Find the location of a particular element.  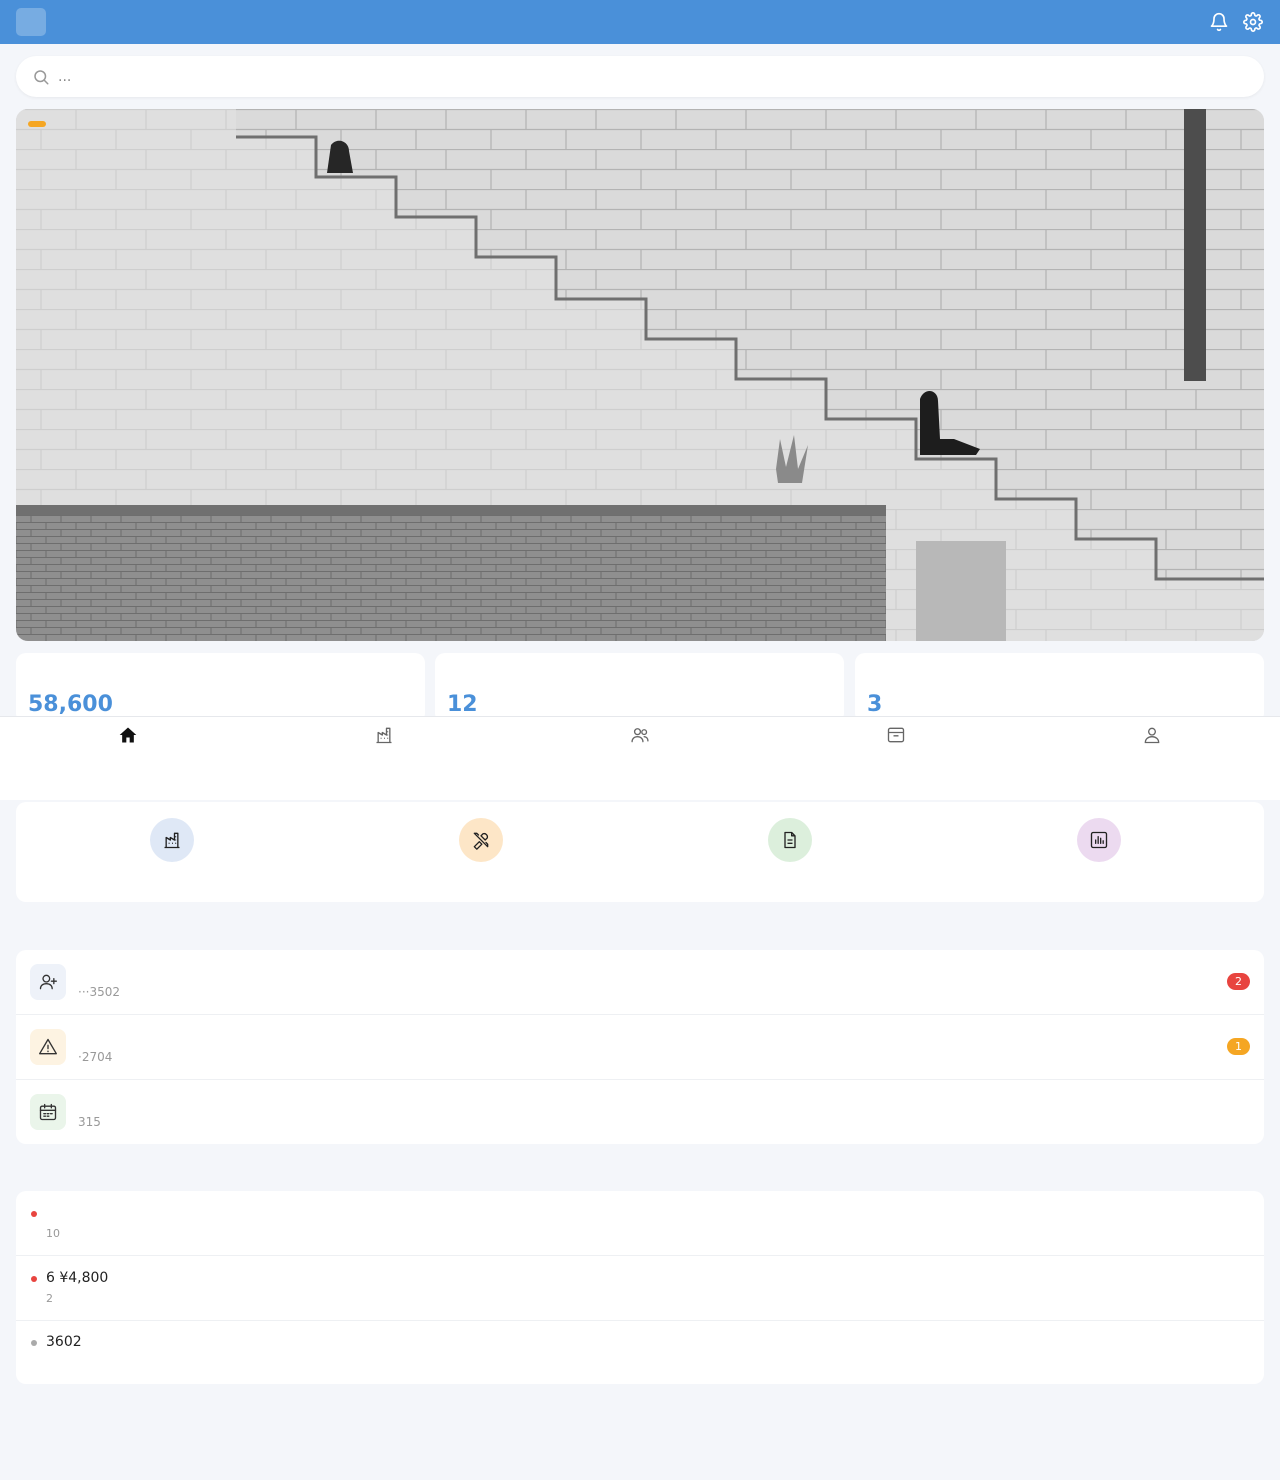

calendar-icon is located at coordinates (48, 1112).